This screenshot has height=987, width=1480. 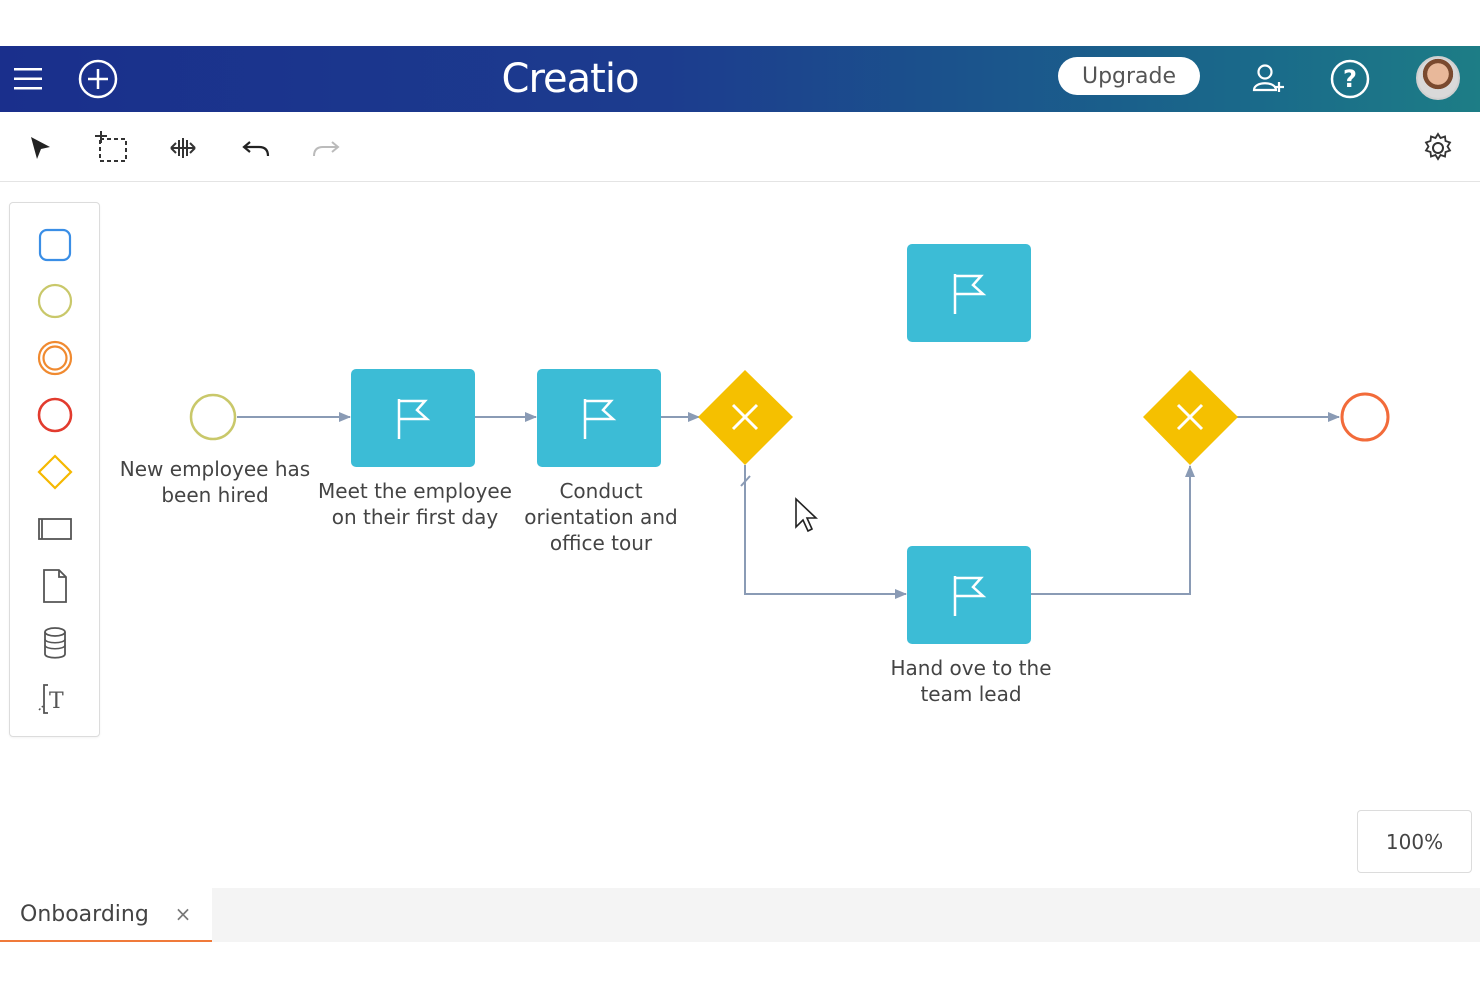 I want to click on flow-gateway1-to-task4, so click(x=825, y=532).